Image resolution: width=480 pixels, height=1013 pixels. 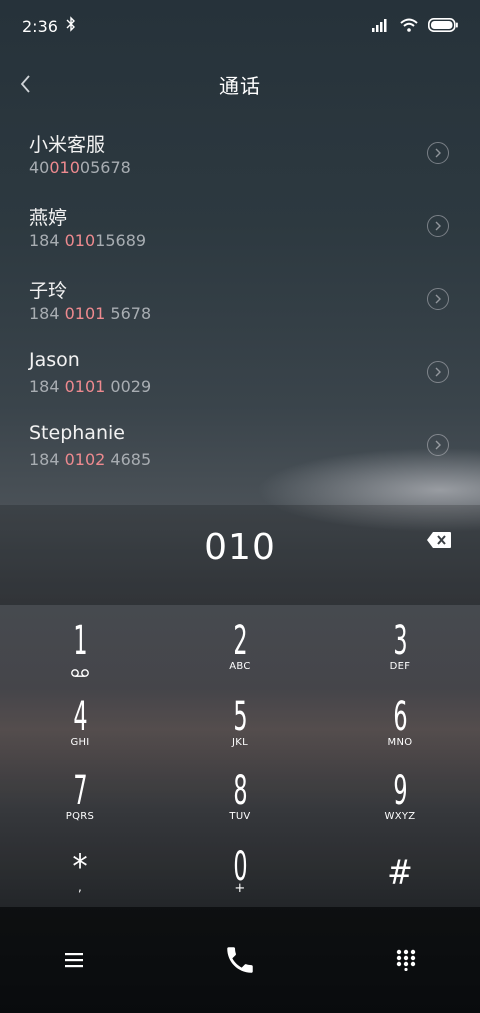 I want to click on key-3: 3 DEF, so click(x=400, y=649).